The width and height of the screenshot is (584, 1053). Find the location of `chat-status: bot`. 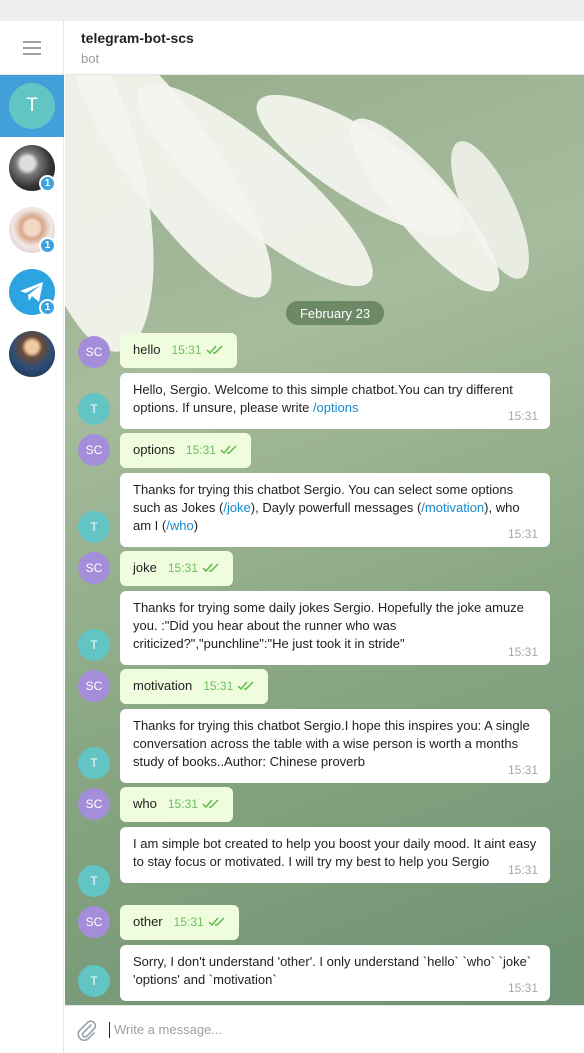

chat-status: bot is located at coordinates (90, 58).